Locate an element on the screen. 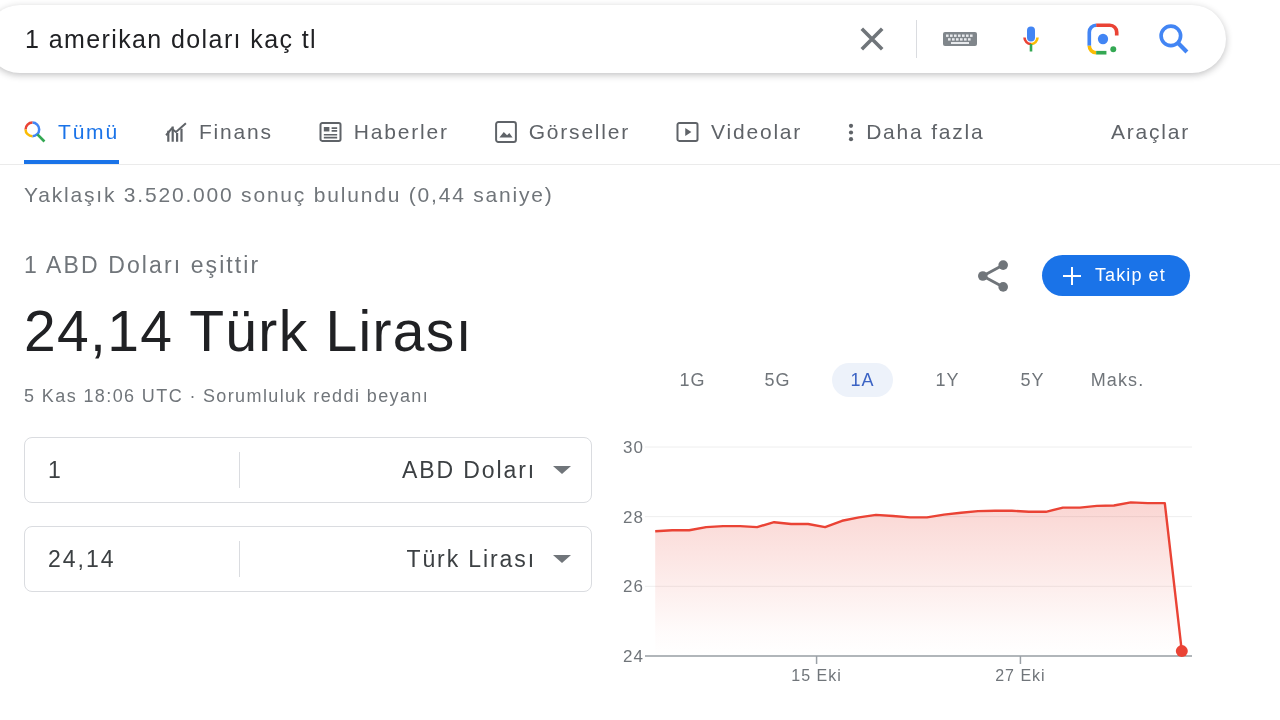  range-tab: 1A is located at coordinates (862, 380).